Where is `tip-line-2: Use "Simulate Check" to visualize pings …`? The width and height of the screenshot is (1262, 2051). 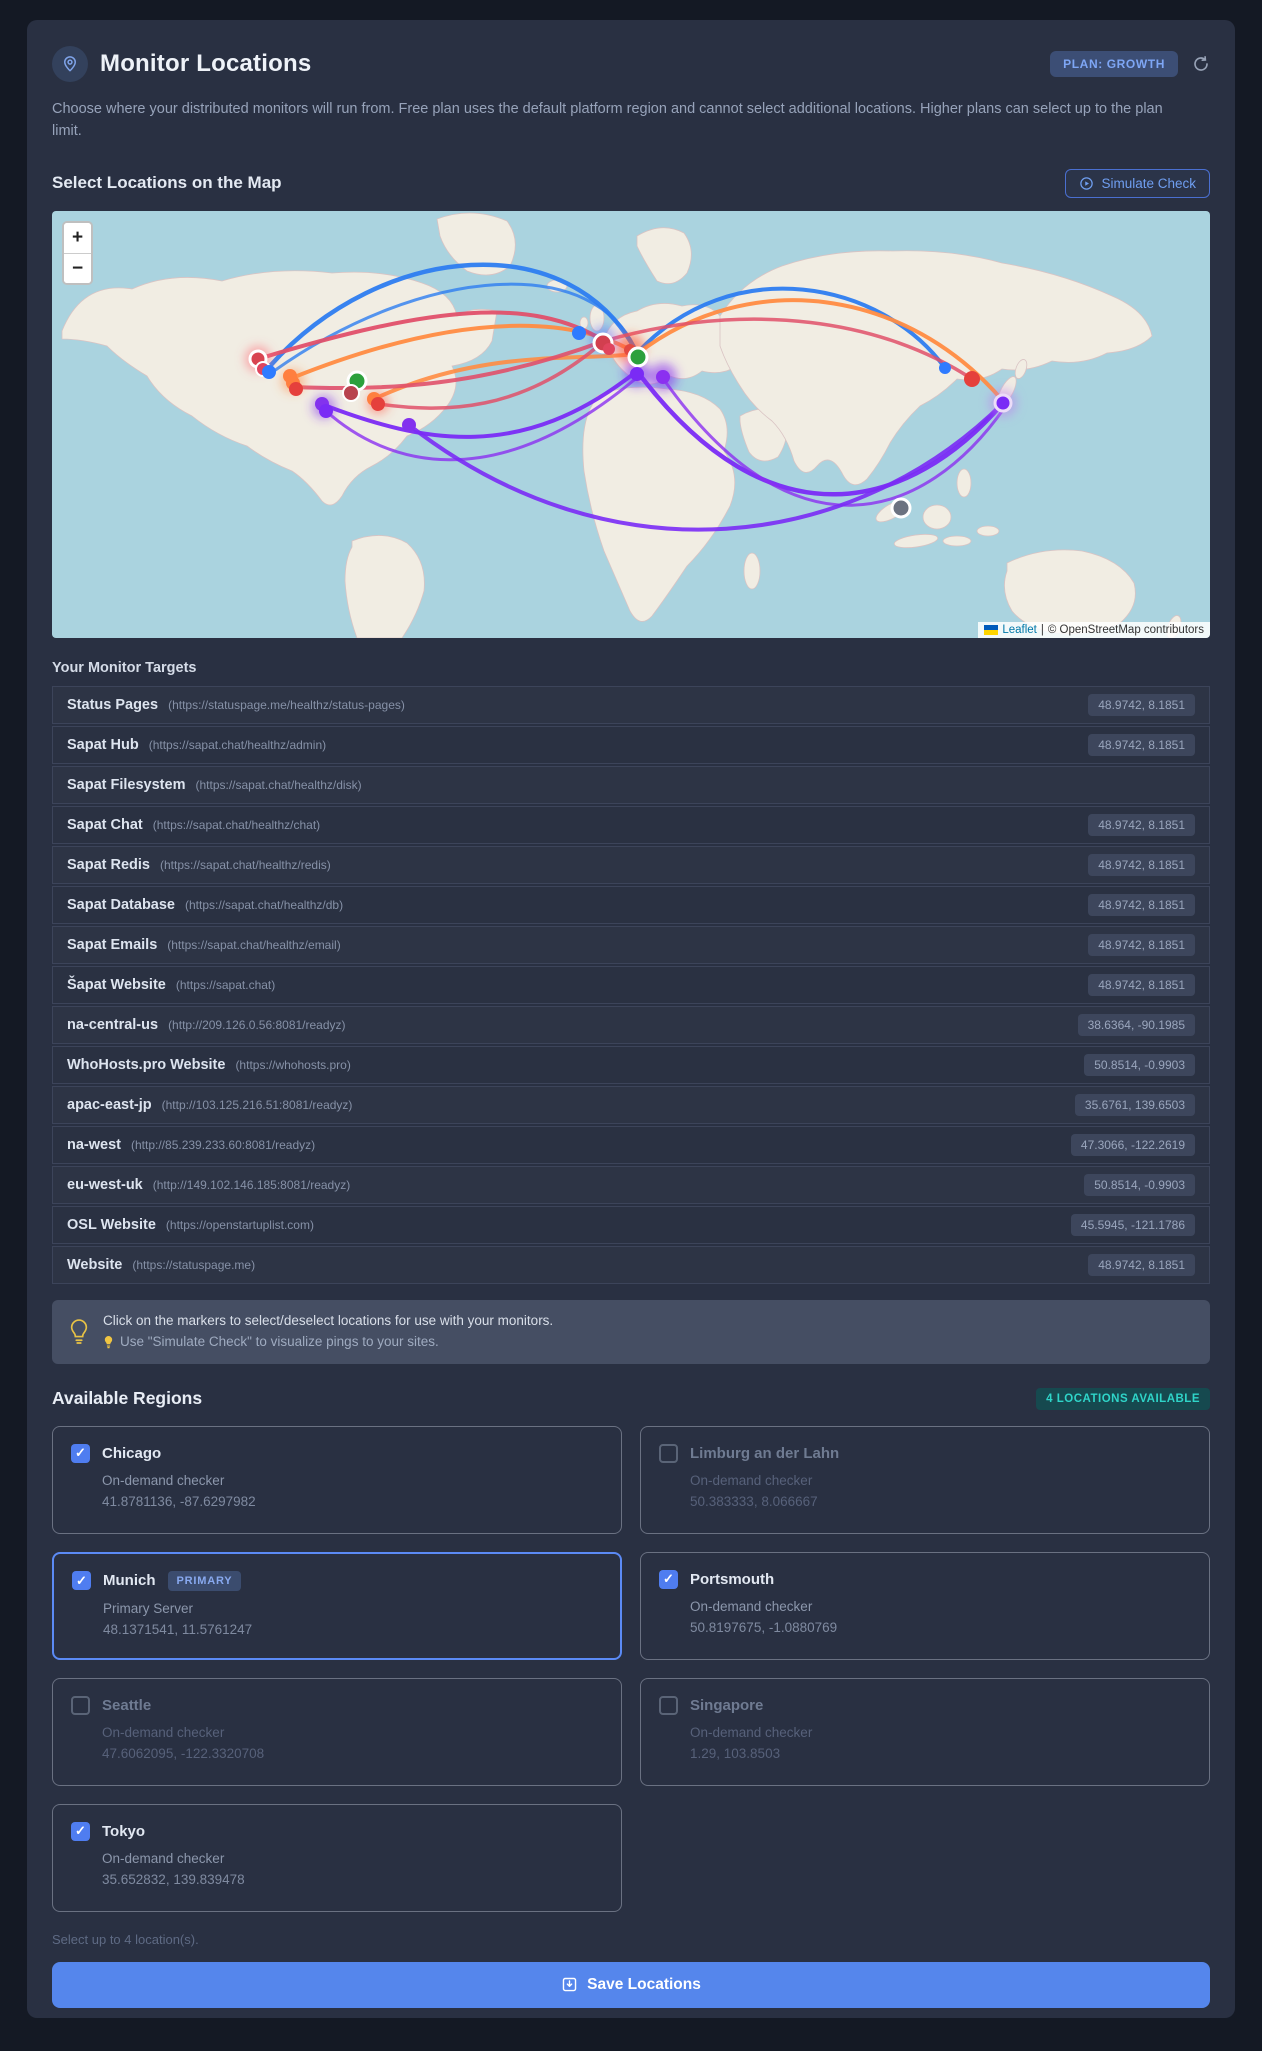 tip-line-2: Use "Simulate Check" to visualize pings … is located at coordinates (279, 1341).